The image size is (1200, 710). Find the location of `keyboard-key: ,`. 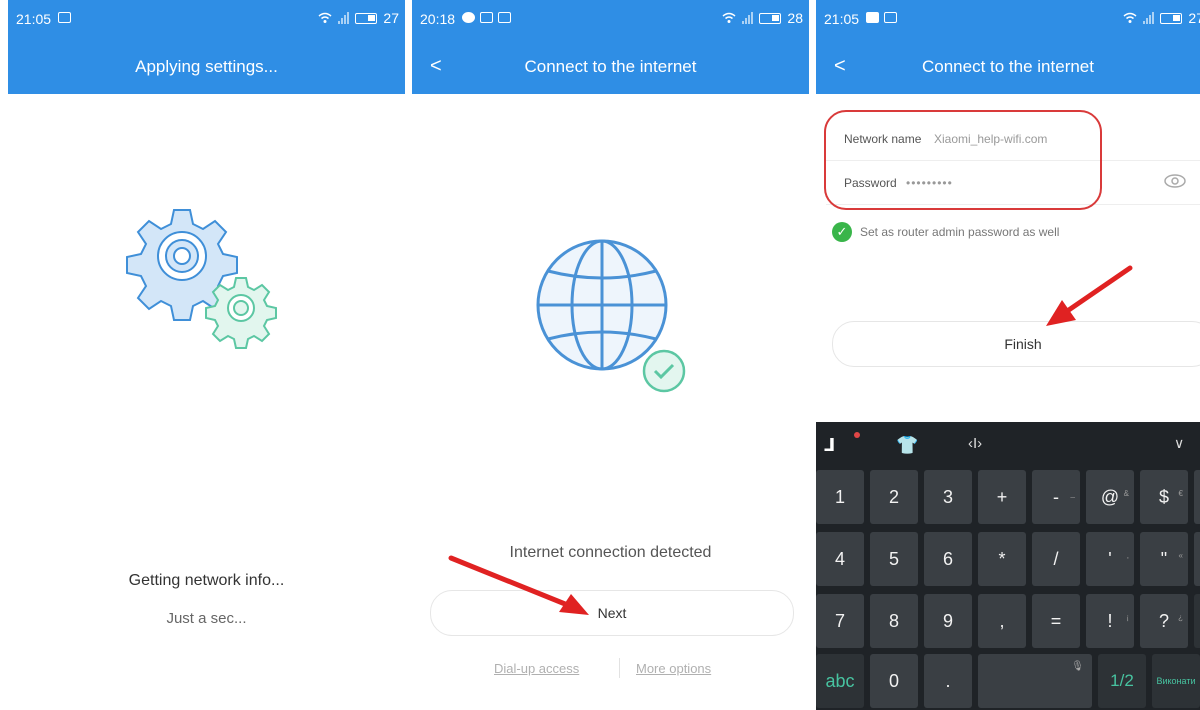

keyboard-key: , is located at coordinates (1002, 621).